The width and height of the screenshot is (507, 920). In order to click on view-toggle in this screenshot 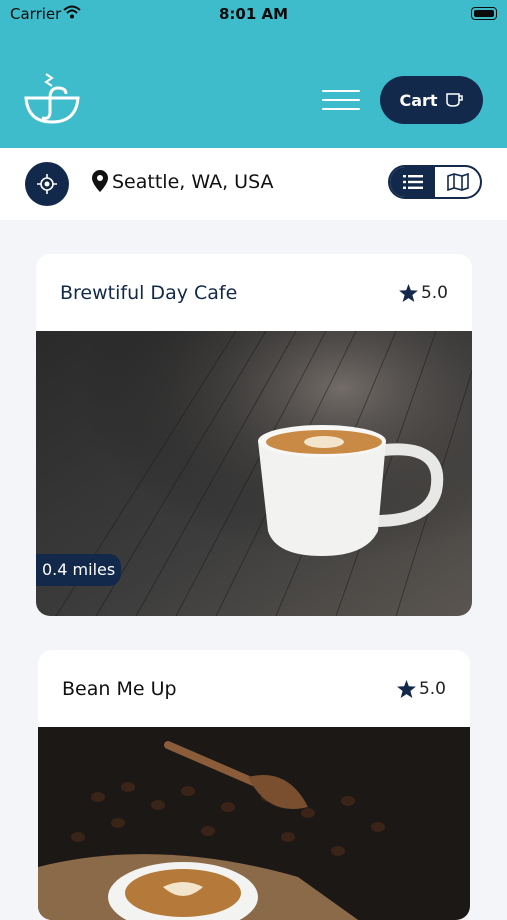, I will do `click(435, 182)`.